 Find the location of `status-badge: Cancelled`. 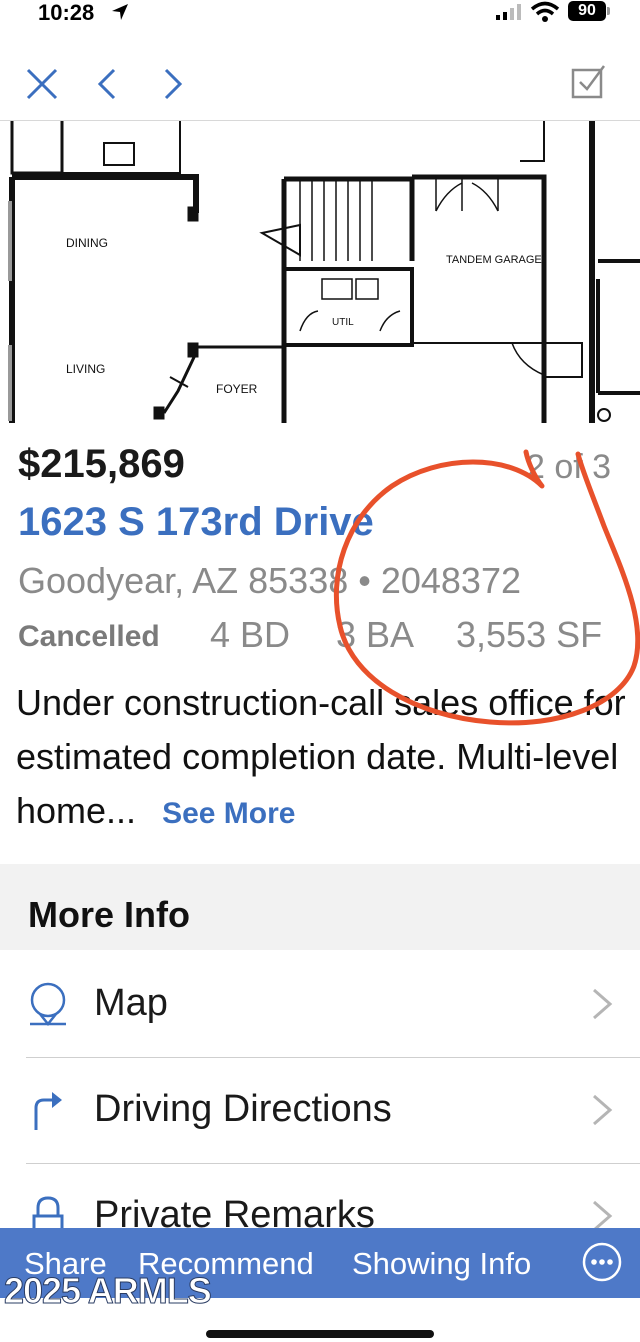

status-badge: Cancelled is located at coordinates (89, 636).